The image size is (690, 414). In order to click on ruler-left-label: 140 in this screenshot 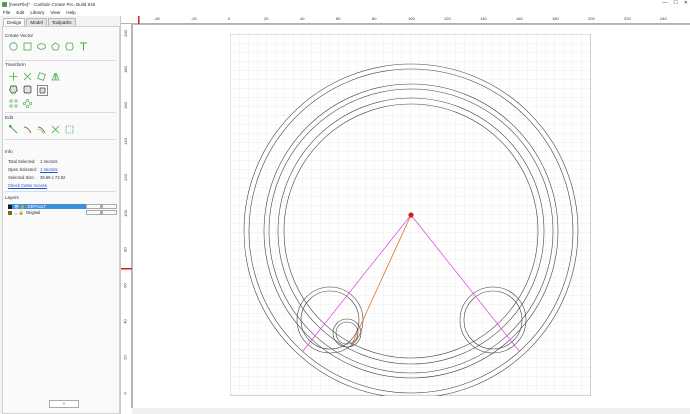, I will do `click(125, 141)`.